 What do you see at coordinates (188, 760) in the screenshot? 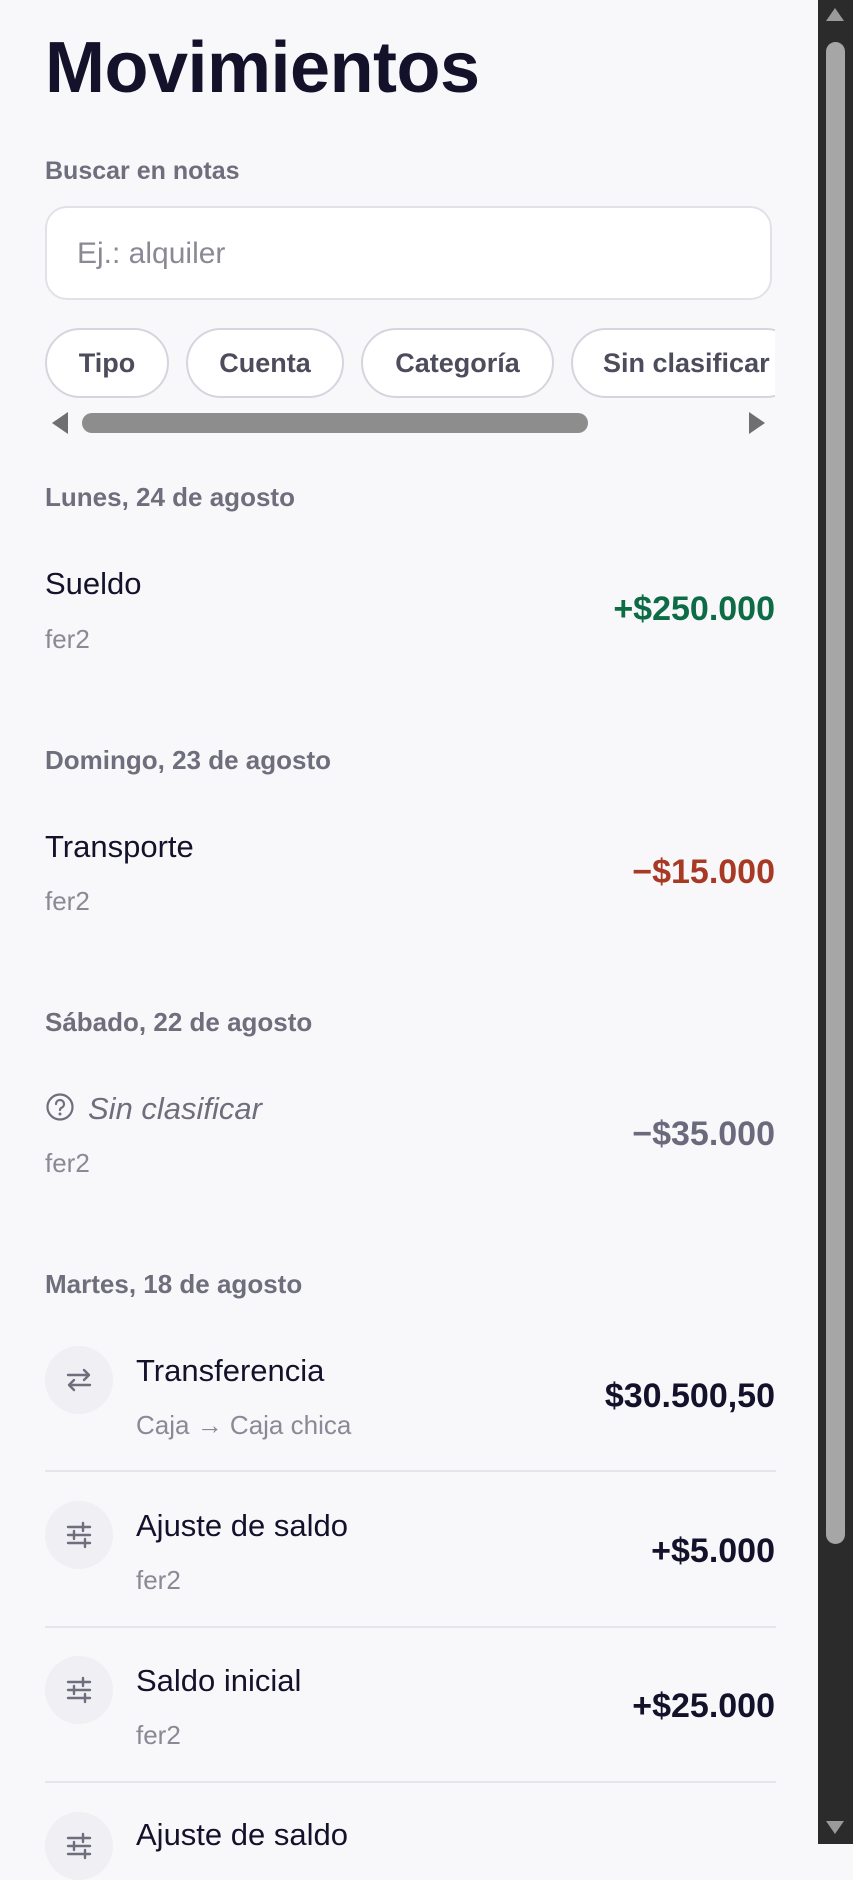
I see `date-header: Domingo, 23 de agosto` at bounding box center [188, 760].